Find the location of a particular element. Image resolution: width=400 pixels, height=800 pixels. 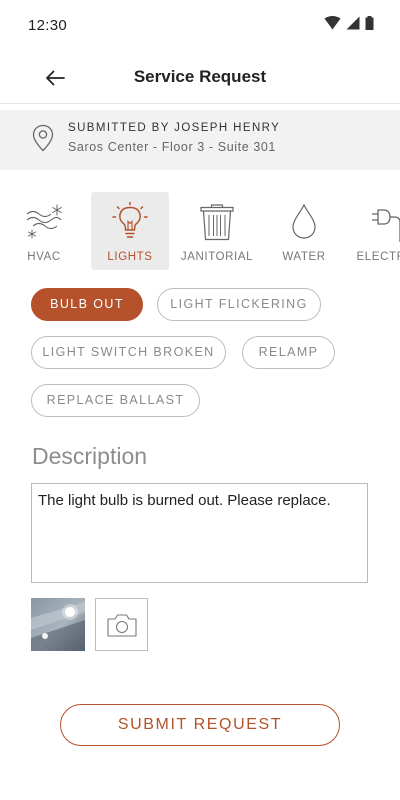

category-electrical: ELECTRICAL is located at coordinates (378, 231).